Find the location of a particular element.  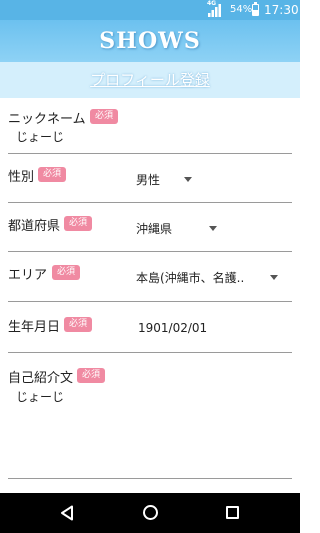

gender-select: 男性 is located at coordinates (171, 179).